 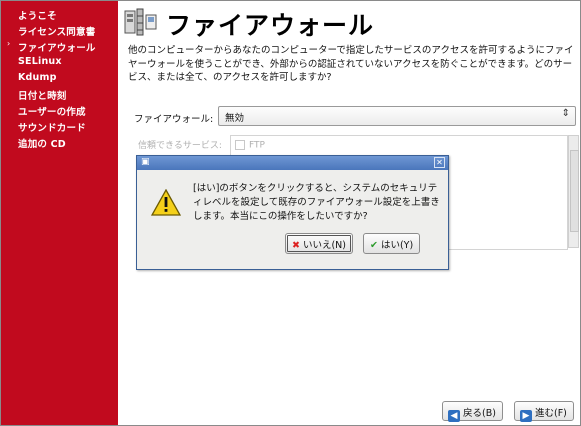 I want to click on forward-arrow-icon: ▶, so click(x=526, y=416).